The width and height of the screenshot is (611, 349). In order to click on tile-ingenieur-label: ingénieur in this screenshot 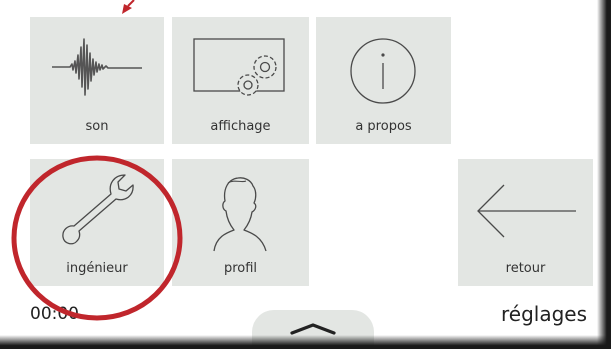, I will do `click(97, 268)`.